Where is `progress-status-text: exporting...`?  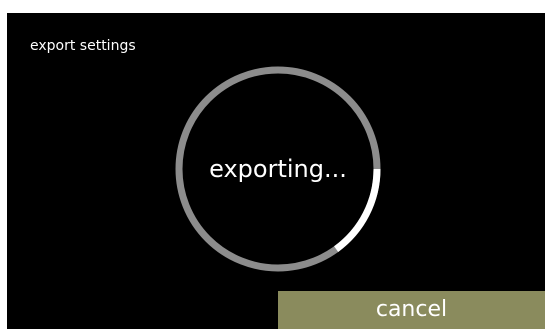
progress-status-text: exporting... is located at coordinates (278, 169).